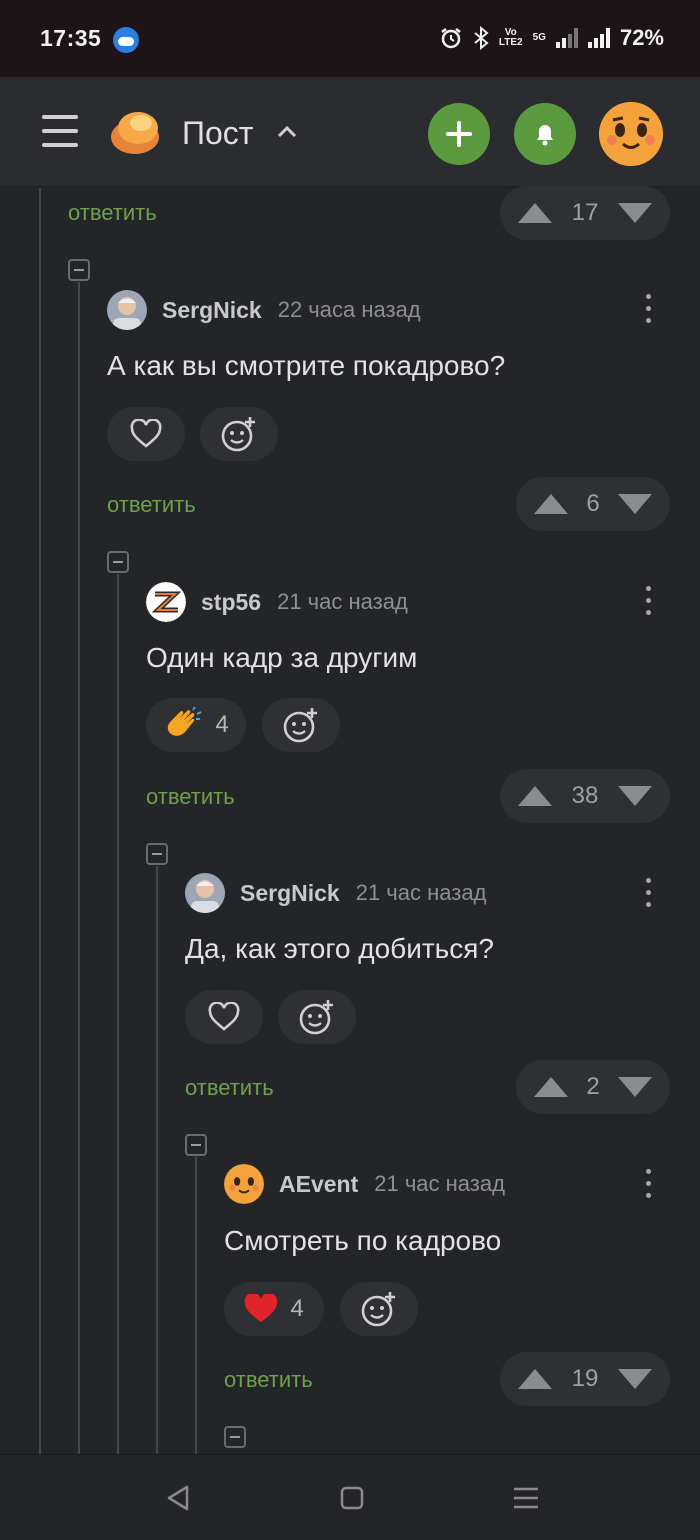 The image size is (700, 1540). What do you see at coordinates (363, 1240) in the screenshot?
I see `comment-text: Смотреть по кадрово` at bounding box center [363, 1240].